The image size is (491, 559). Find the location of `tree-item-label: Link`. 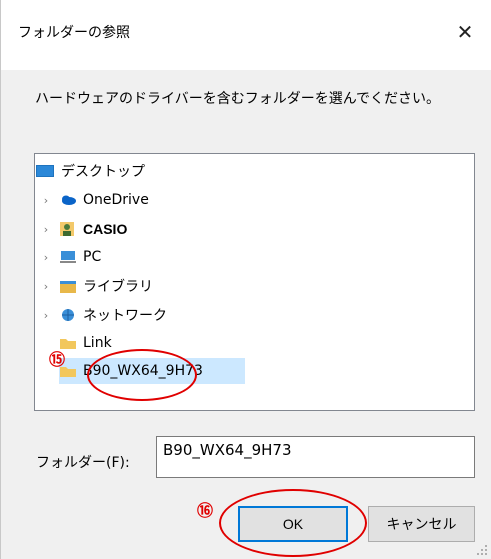

tree-item-label: Link is located at coordinates (97, 343).